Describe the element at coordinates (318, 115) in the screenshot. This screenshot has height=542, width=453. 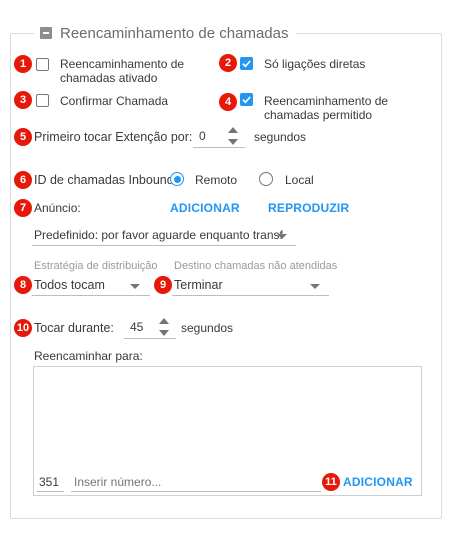
I see `forwarding-allowed-label-line2: chamadas permitido` at that location.